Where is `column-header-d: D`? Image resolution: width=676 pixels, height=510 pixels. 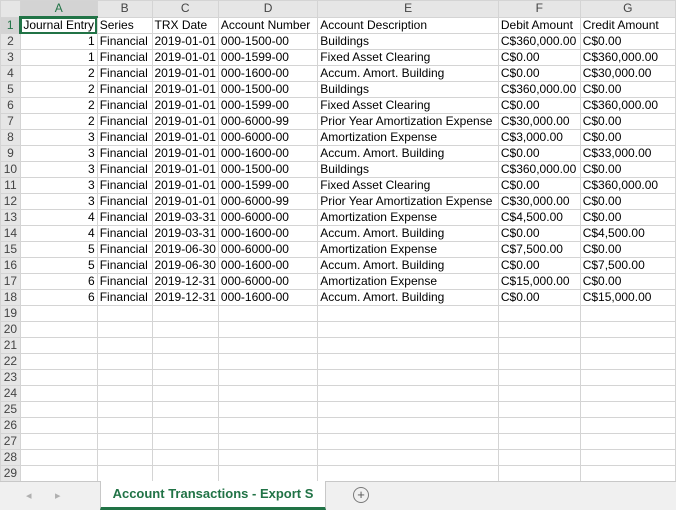
column-header-d: D is located at coordinates (268, 9).